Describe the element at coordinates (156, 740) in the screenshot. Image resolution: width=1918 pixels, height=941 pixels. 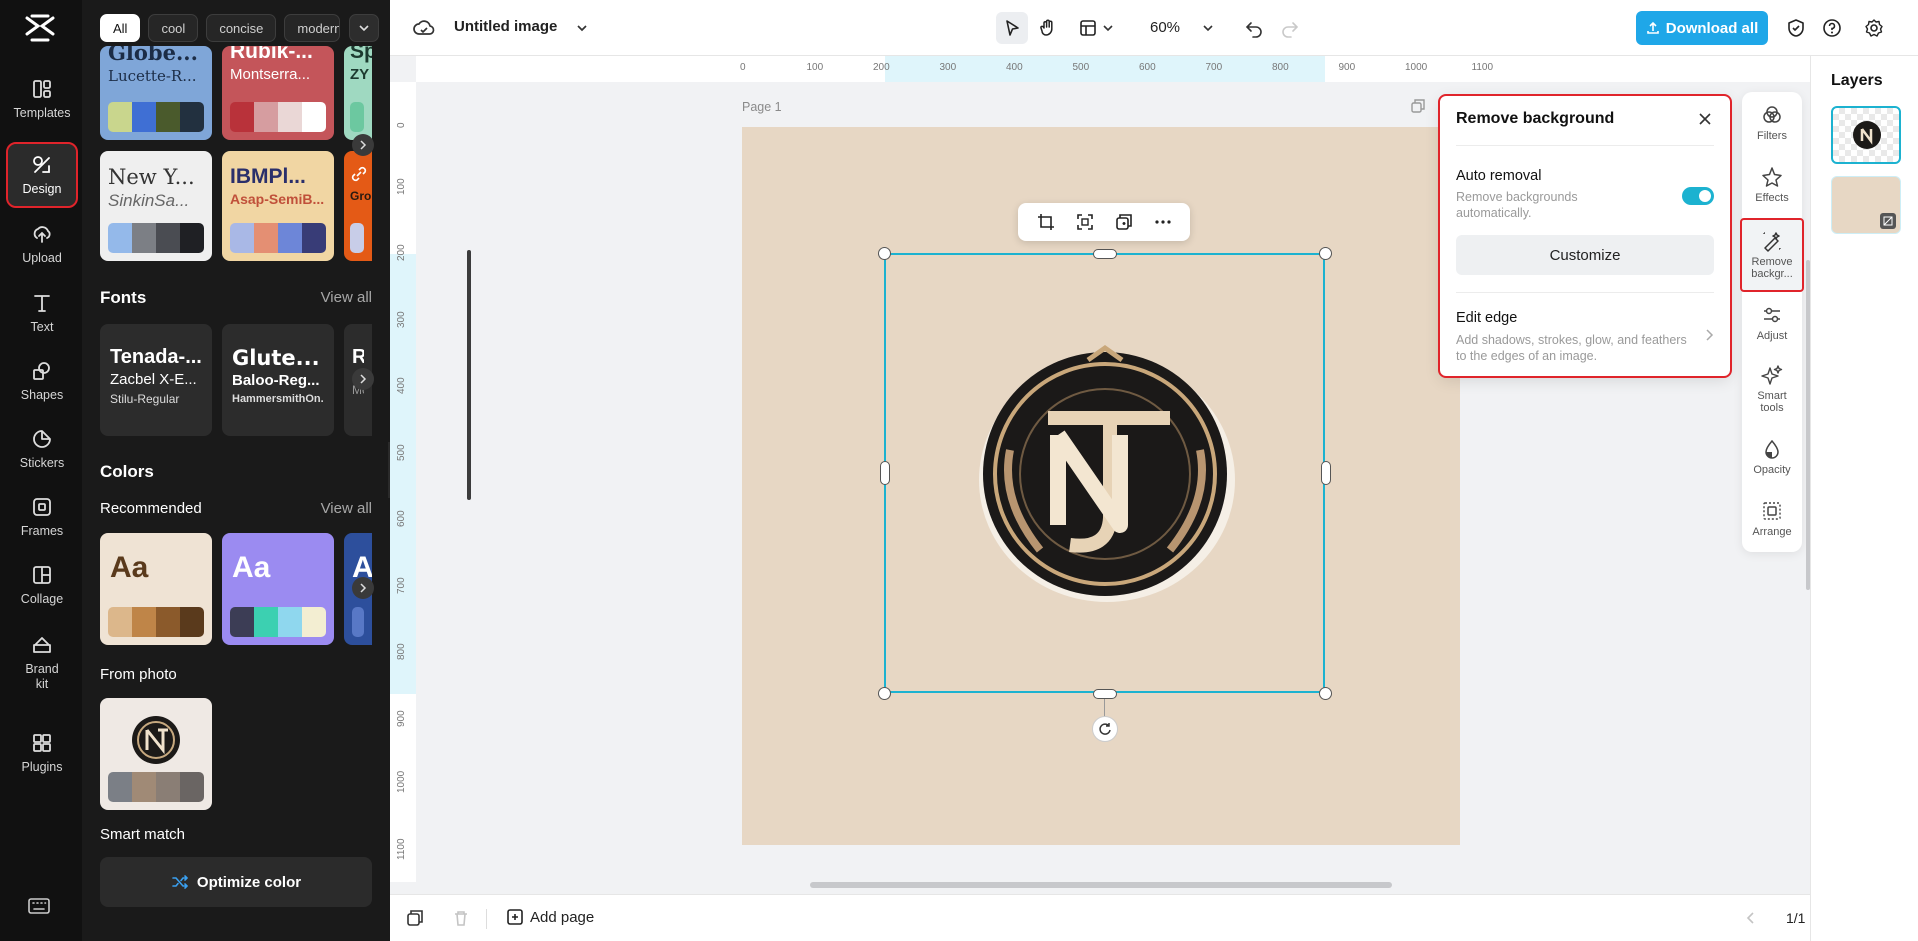
I see `logo-thumbnail` at that location.